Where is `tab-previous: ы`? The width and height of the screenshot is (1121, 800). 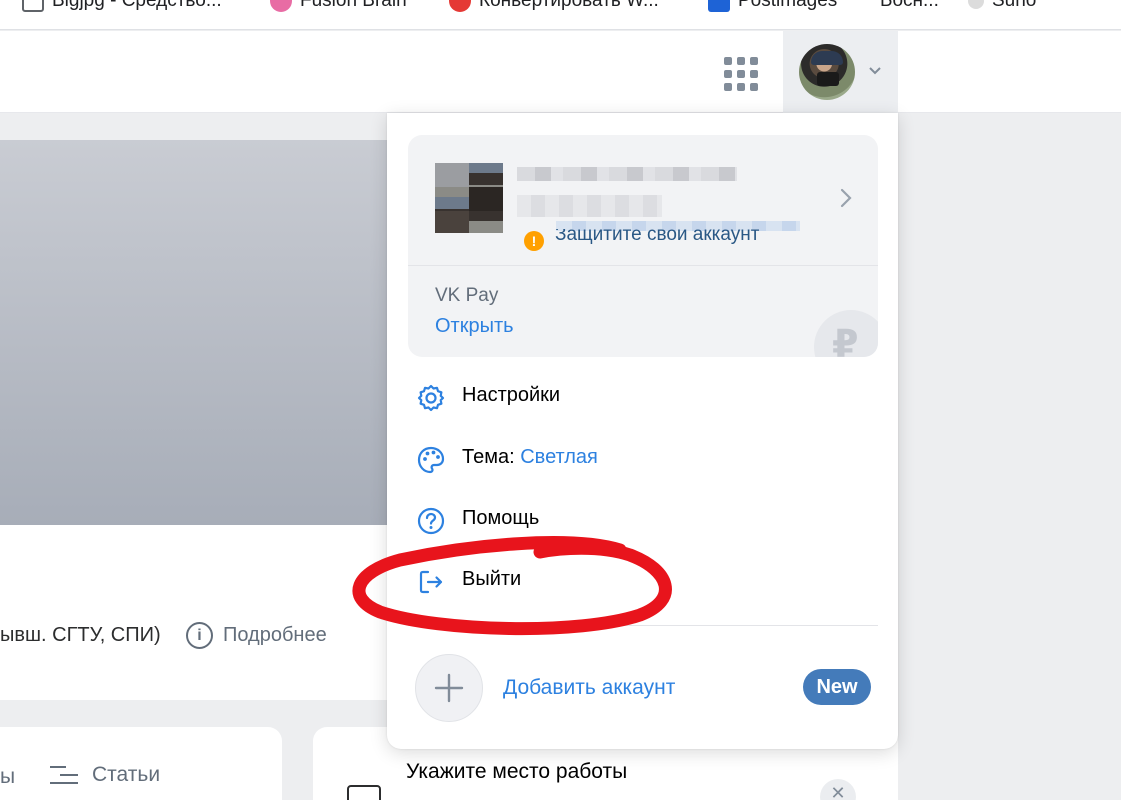 tab-previous: ы is located at coordinates (7, 777).